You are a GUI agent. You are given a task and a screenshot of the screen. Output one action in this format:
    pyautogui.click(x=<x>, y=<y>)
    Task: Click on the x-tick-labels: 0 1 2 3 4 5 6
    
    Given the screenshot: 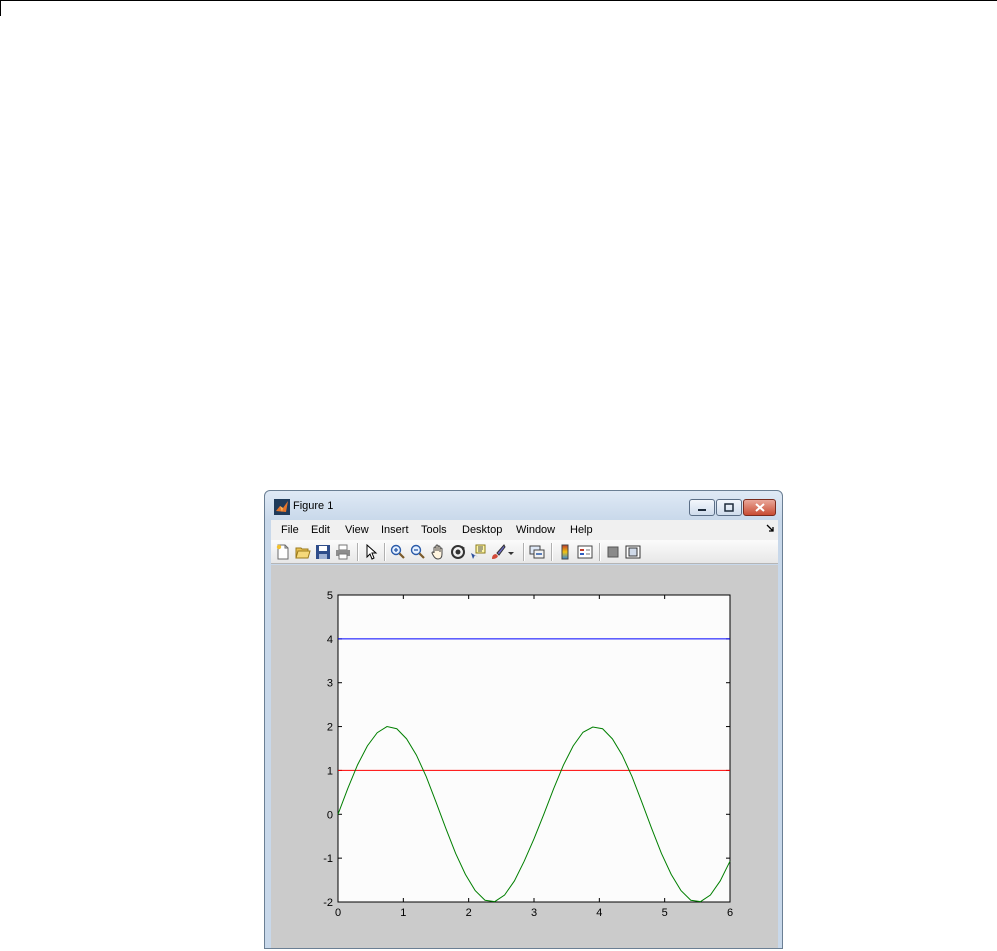 What is the action you would take?
    pyautogui.click(x=534, y=913)
    